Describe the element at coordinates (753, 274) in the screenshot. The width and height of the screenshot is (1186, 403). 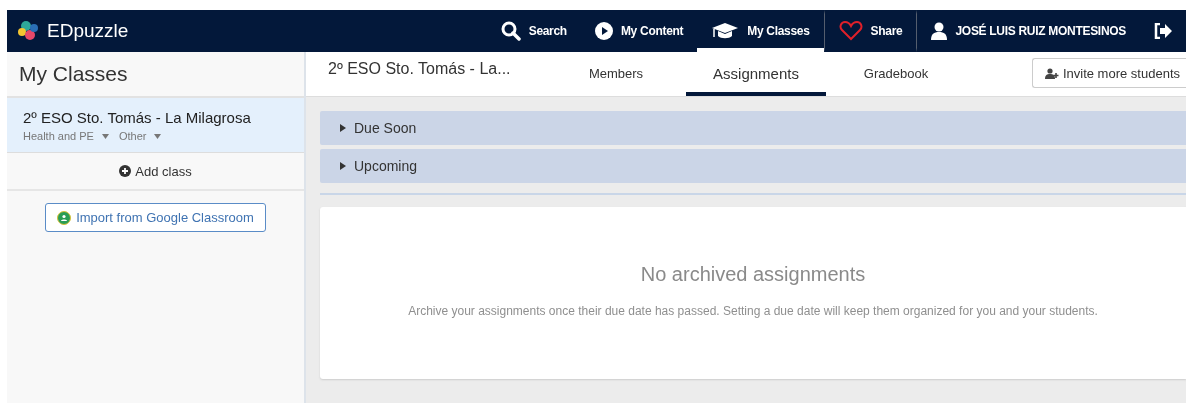
I see `empty-state-title: No archived assignments` at that location.